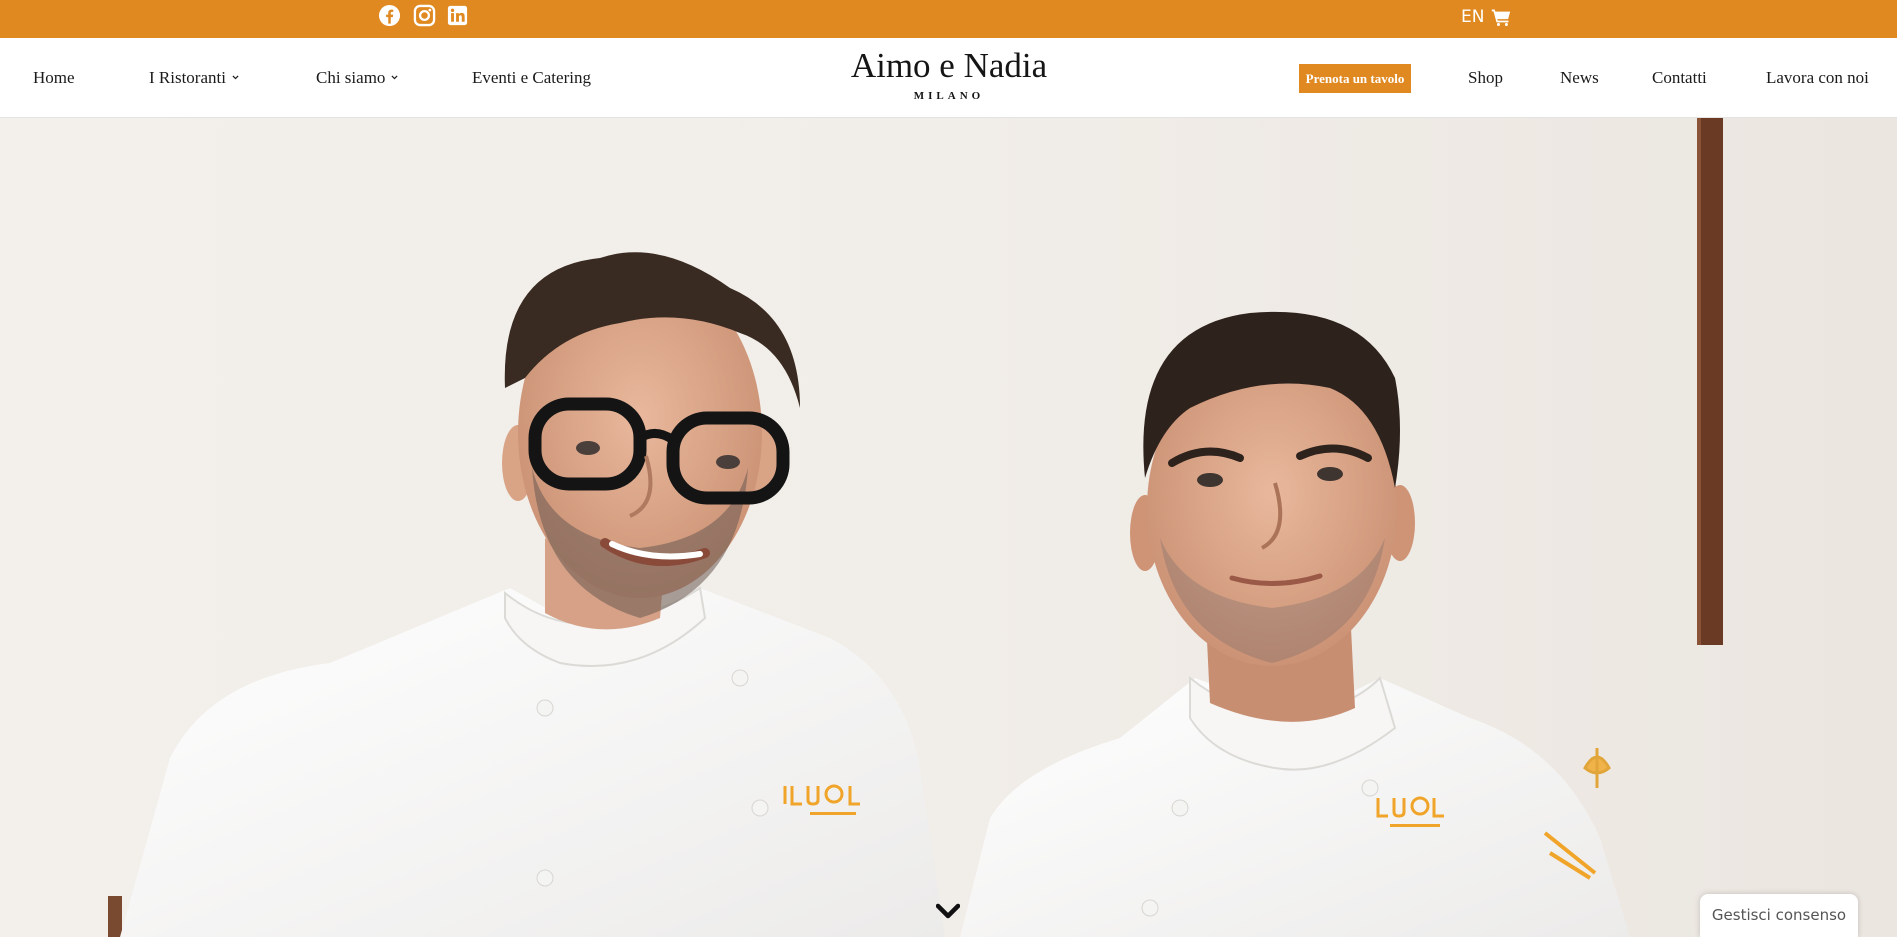 This screenshot has height=937, width=1897. What do you see at coordinates (948, 19) in the screenshot?
I see `top-bar: EN` at bounding box center [948, 19].